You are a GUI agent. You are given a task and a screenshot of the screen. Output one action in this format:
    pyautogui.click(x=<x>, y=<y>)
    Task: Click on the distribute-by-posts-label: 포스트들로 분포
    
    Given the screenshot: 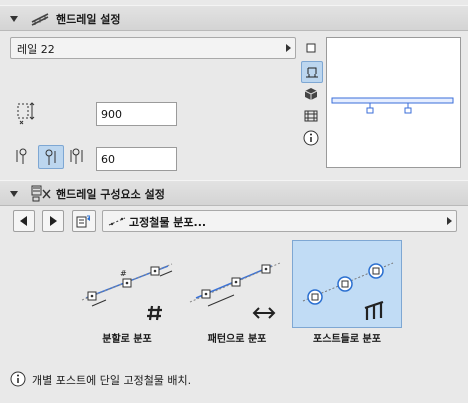 What is the action you would take?
    pyautogui.click(x=347, y=339)
    